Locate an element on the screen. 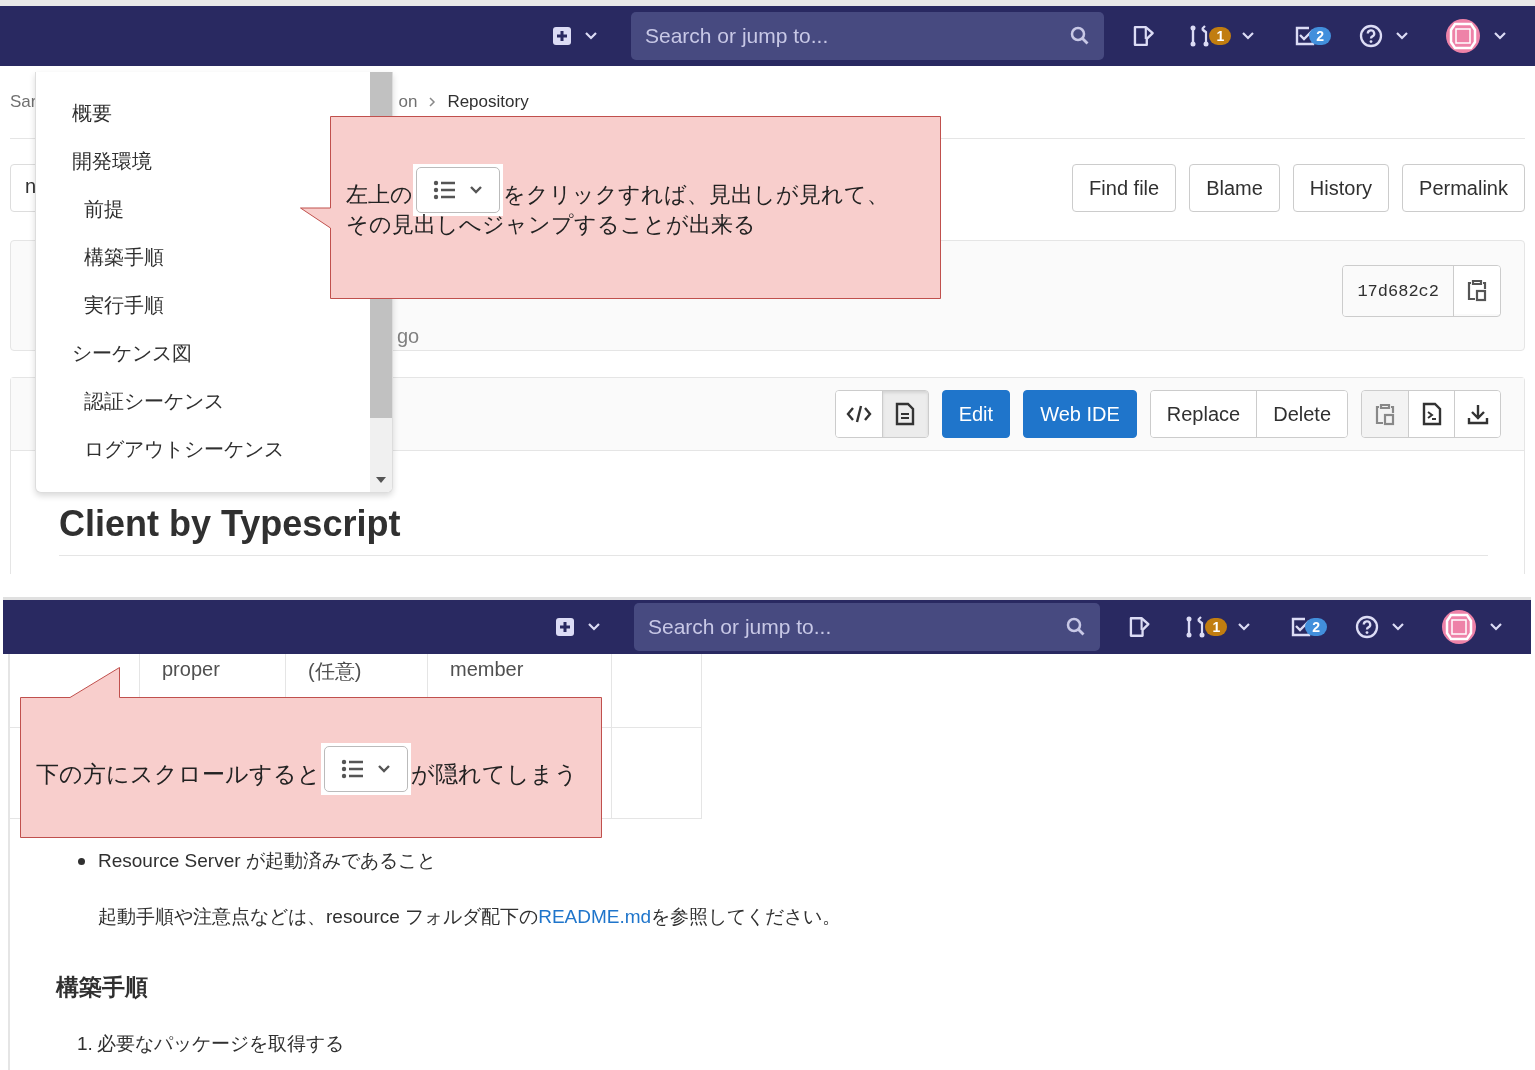 This screenshot has height=1070, width=1535. callout-text: 下の方にスクロールすると is located at coordinates (178, 774).